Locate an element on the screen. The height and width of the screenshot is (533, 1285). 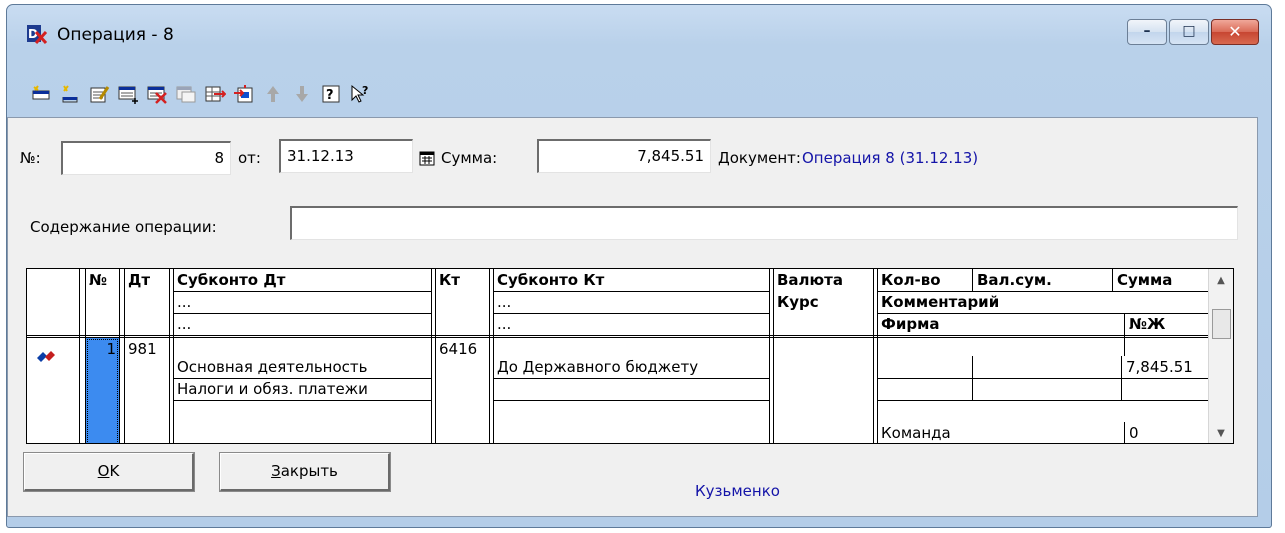
col-header-sum: Сумма is located at coordinates (1161, 280).